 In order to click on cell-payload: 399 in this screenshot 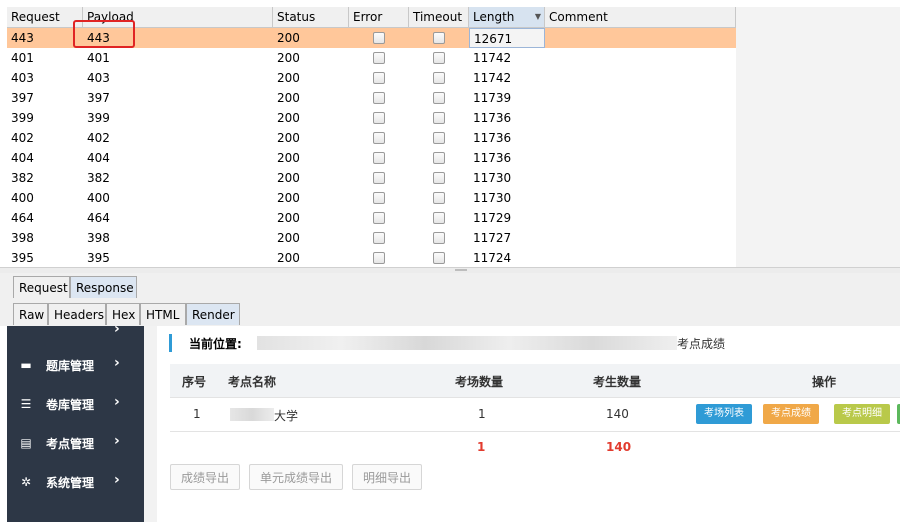, I will do `click(98, 118)`.